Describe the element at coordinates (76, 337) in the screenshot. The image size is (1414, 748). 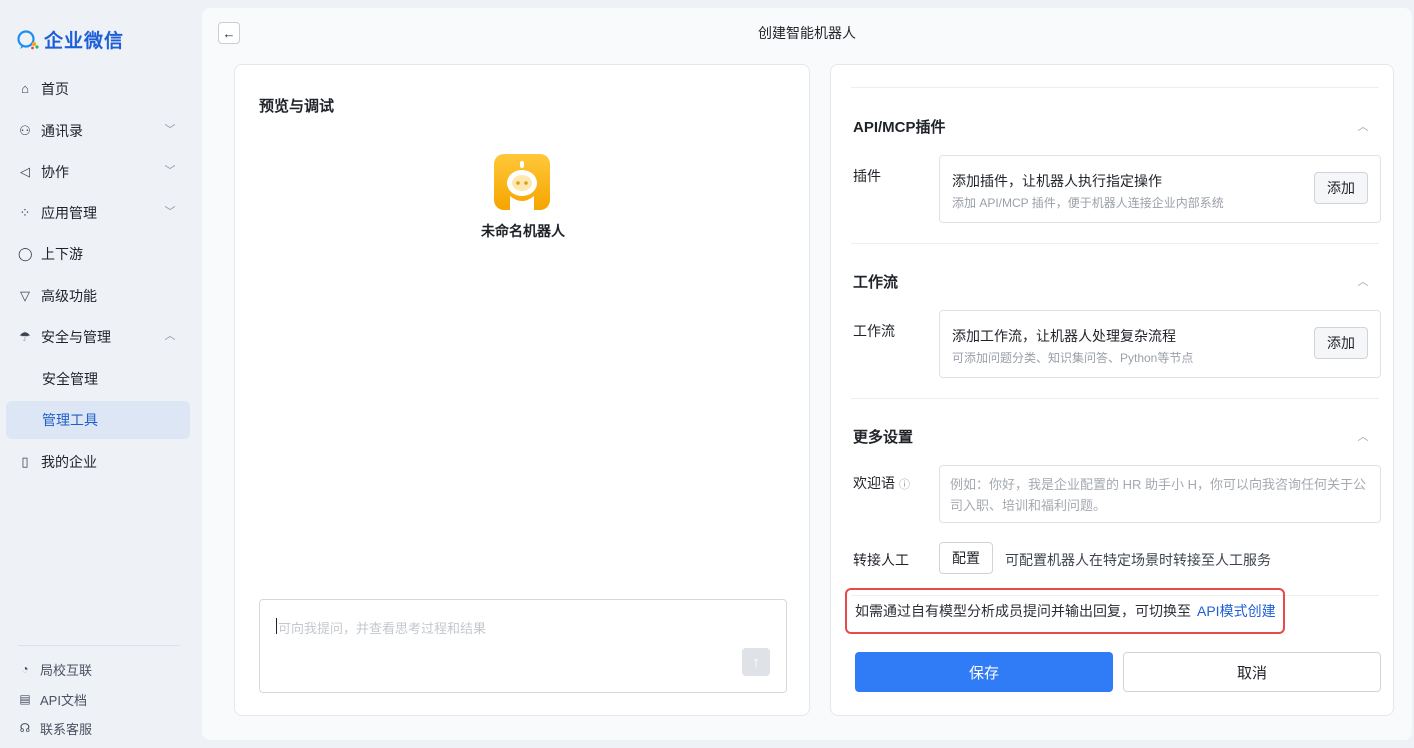
I see `sidebar-item-label: 安全与管理` at that location.